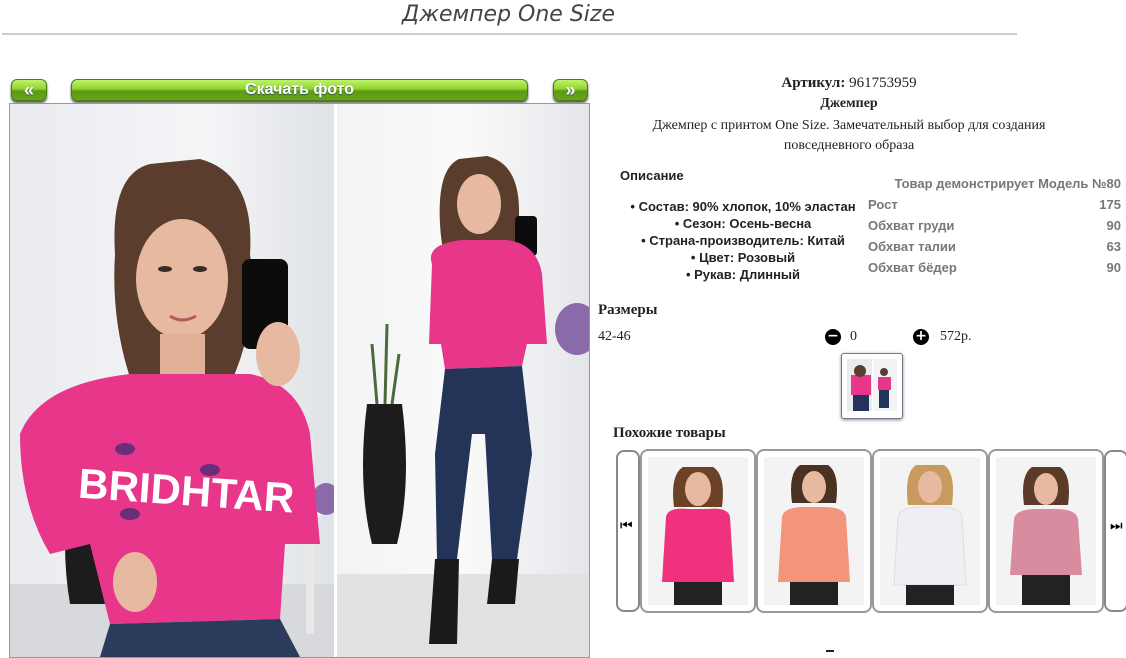  I want to click on sku-line: Артикул: 961753959, so click(849, 83).